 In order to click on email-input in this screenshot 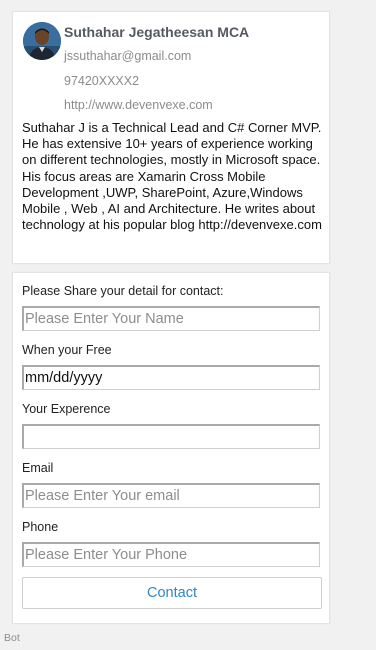, I will do `click(171, 495)`.